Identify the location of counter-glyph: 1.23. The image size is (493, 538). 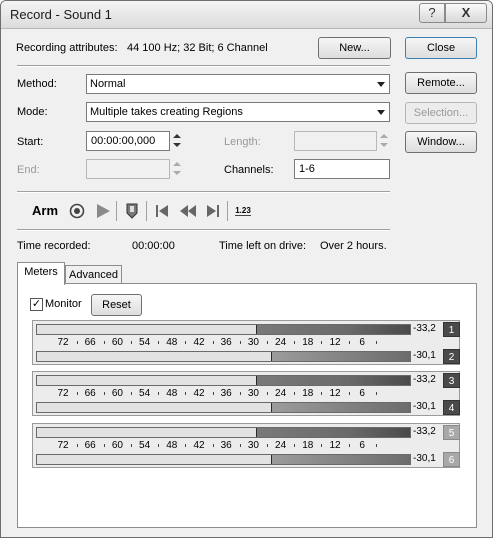
(243, 210).